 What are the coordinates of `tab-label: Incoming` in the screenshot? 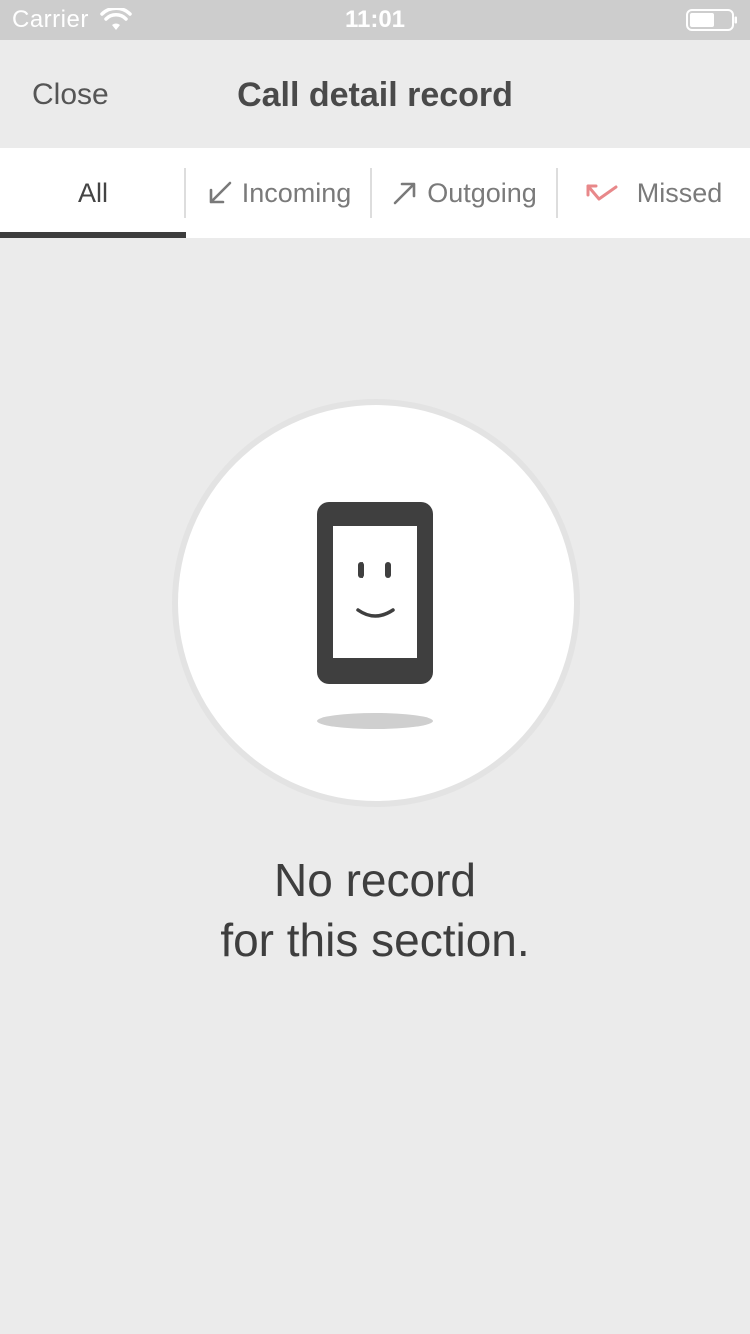 It's located at (296, 192).